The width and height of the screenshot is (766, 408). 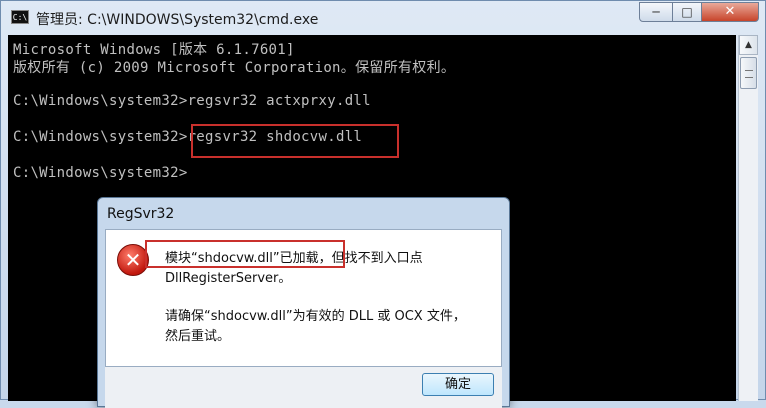 What do you see at coordinates (100, 173) in the screenshot?
I see `console-line: C:\Windows\system32>` at bounding box center [100, 173].